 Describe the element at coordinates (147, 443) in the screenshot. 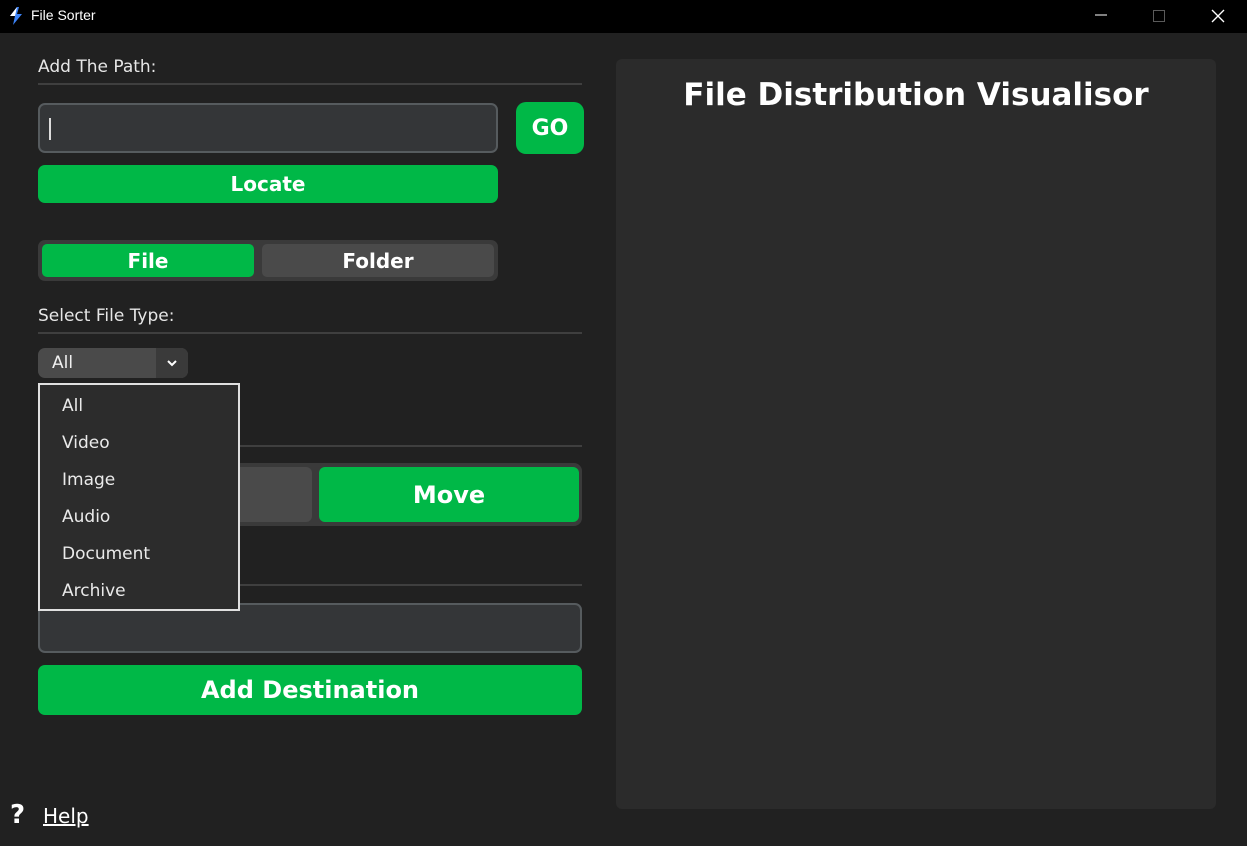

I see `dropdown-option-video: Video` at that location.